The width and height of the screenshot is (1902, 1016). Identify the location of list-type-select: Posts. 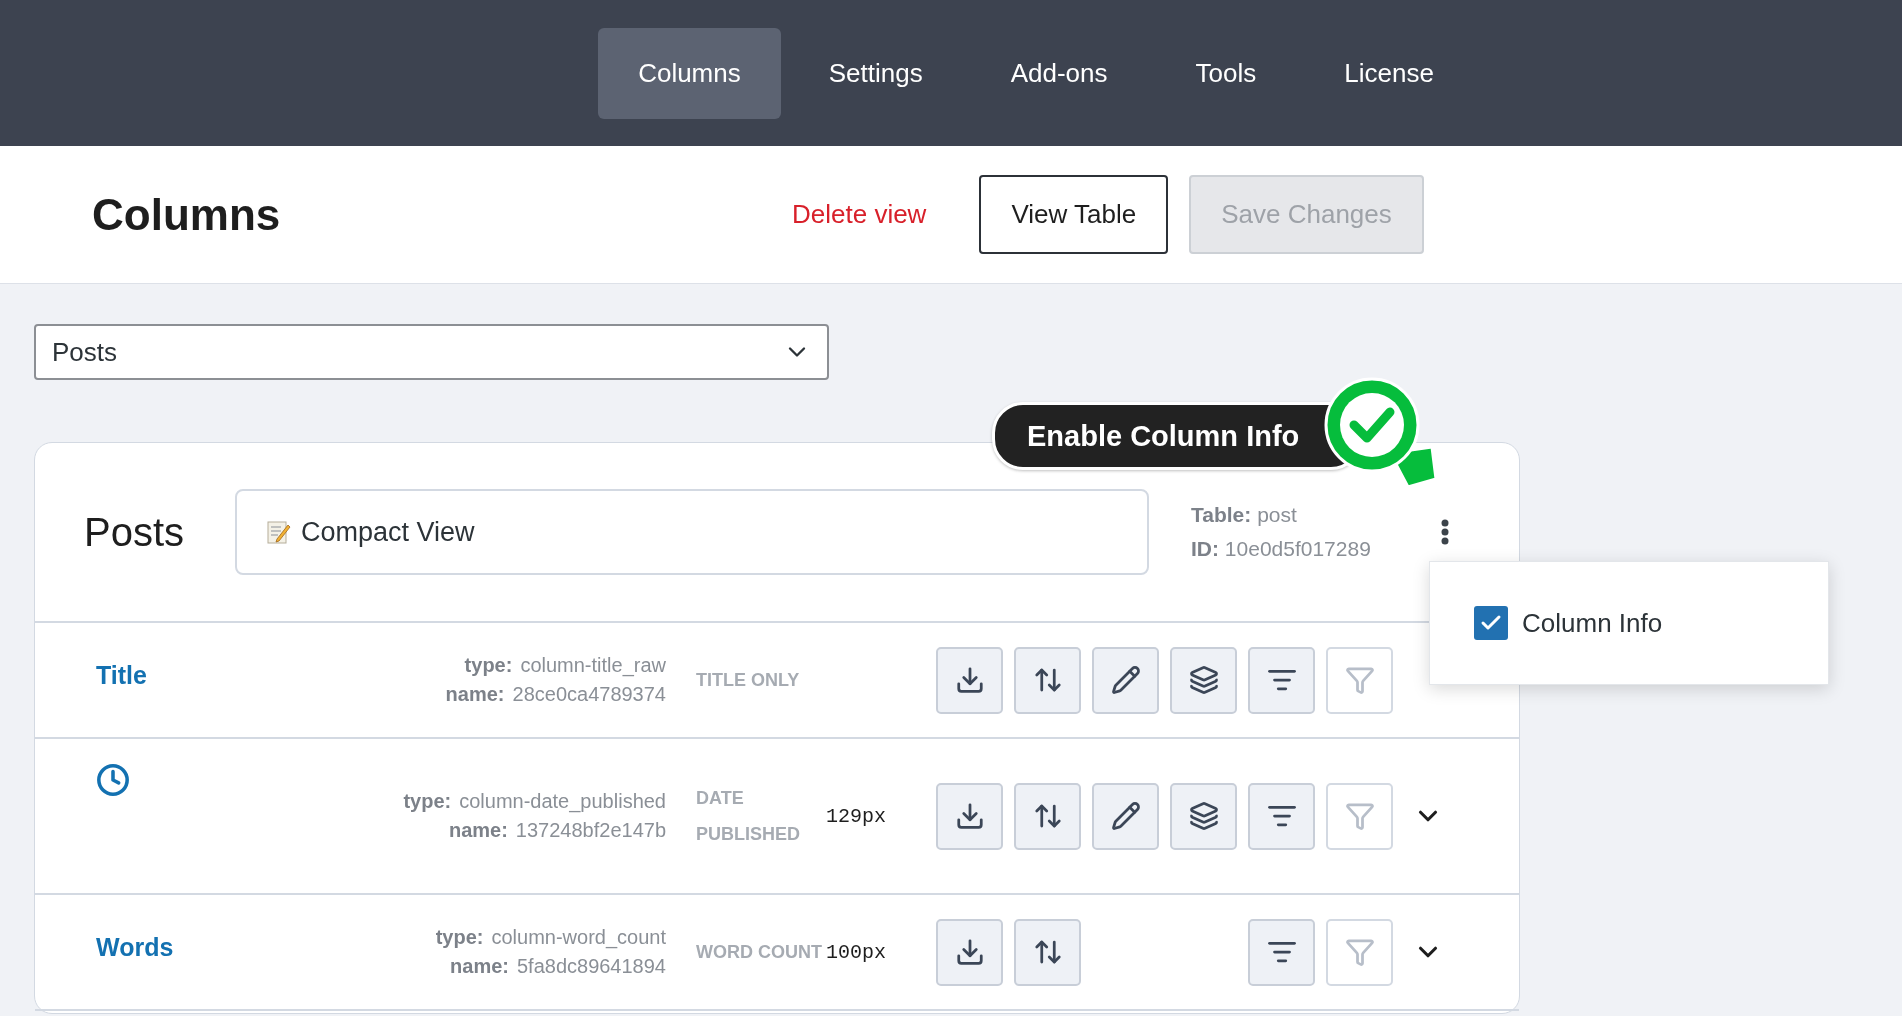
(431, 352).